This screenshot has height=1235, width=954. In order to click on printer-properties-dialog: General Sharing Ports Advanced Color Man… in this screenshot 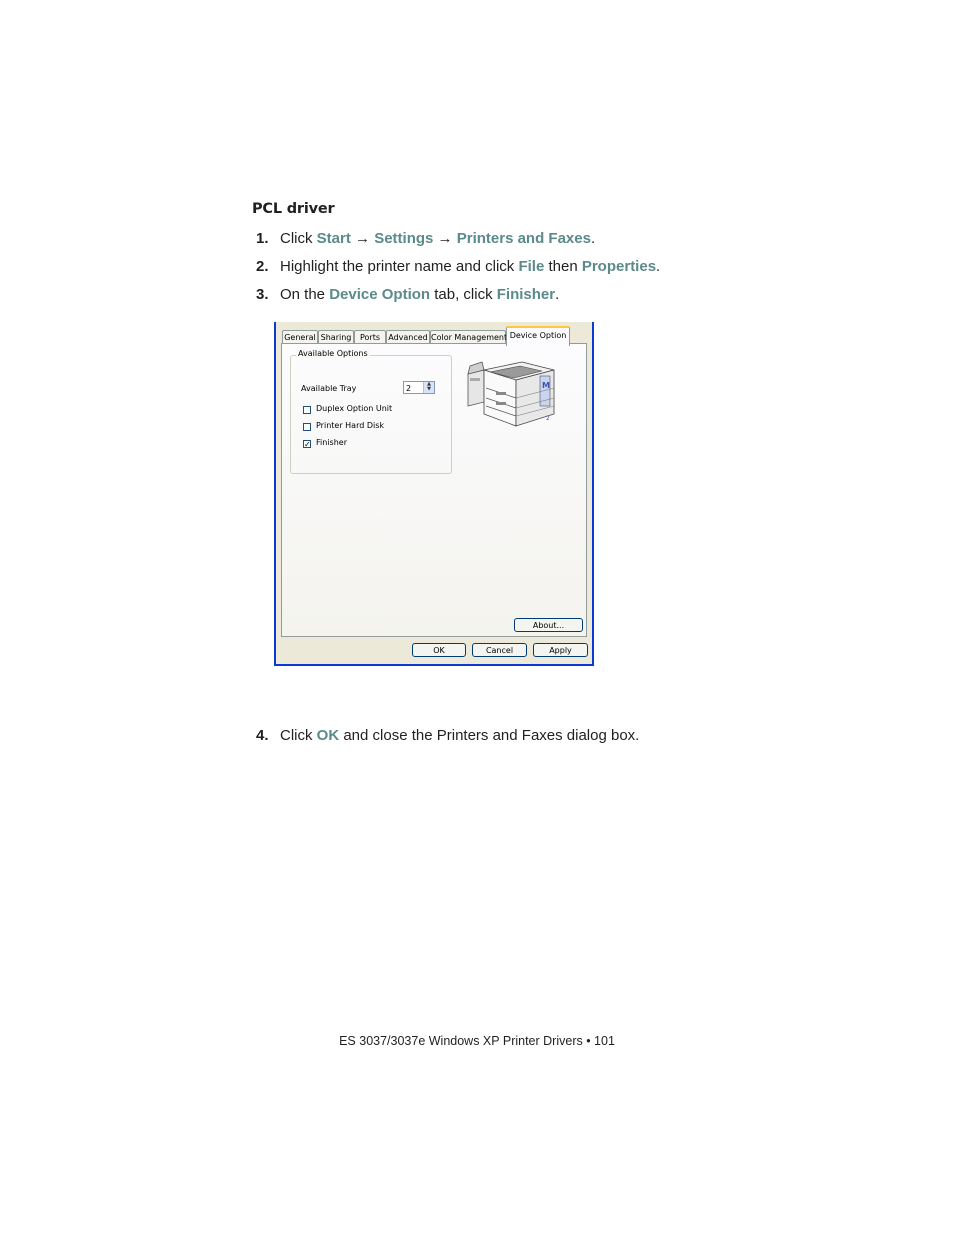, I will do `click(434, 494)`.